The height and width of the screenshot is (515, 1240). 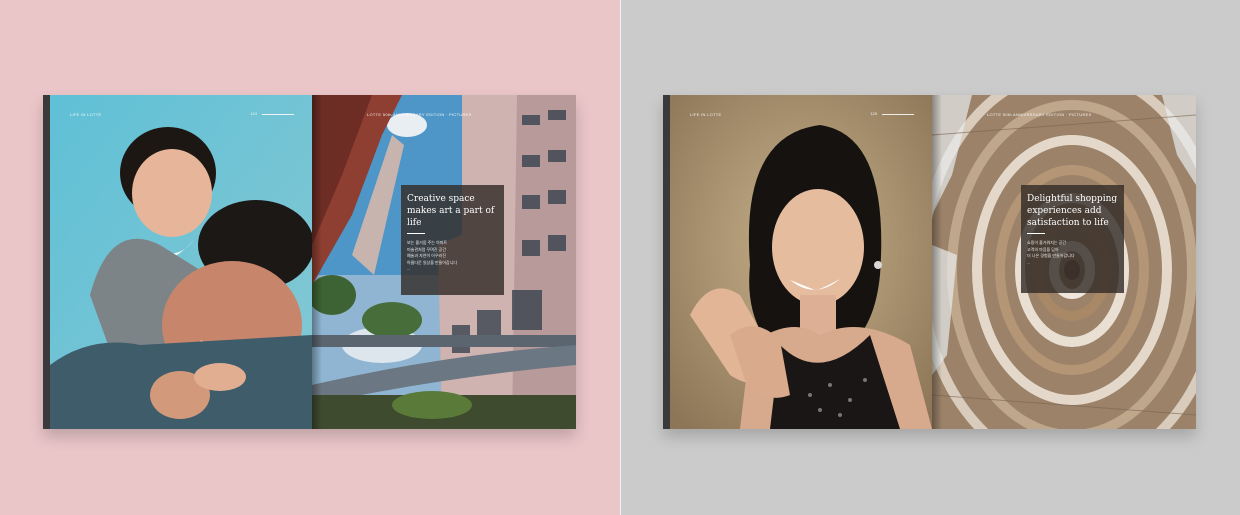 I want to click on family-photo, so click(x=181, y=262).